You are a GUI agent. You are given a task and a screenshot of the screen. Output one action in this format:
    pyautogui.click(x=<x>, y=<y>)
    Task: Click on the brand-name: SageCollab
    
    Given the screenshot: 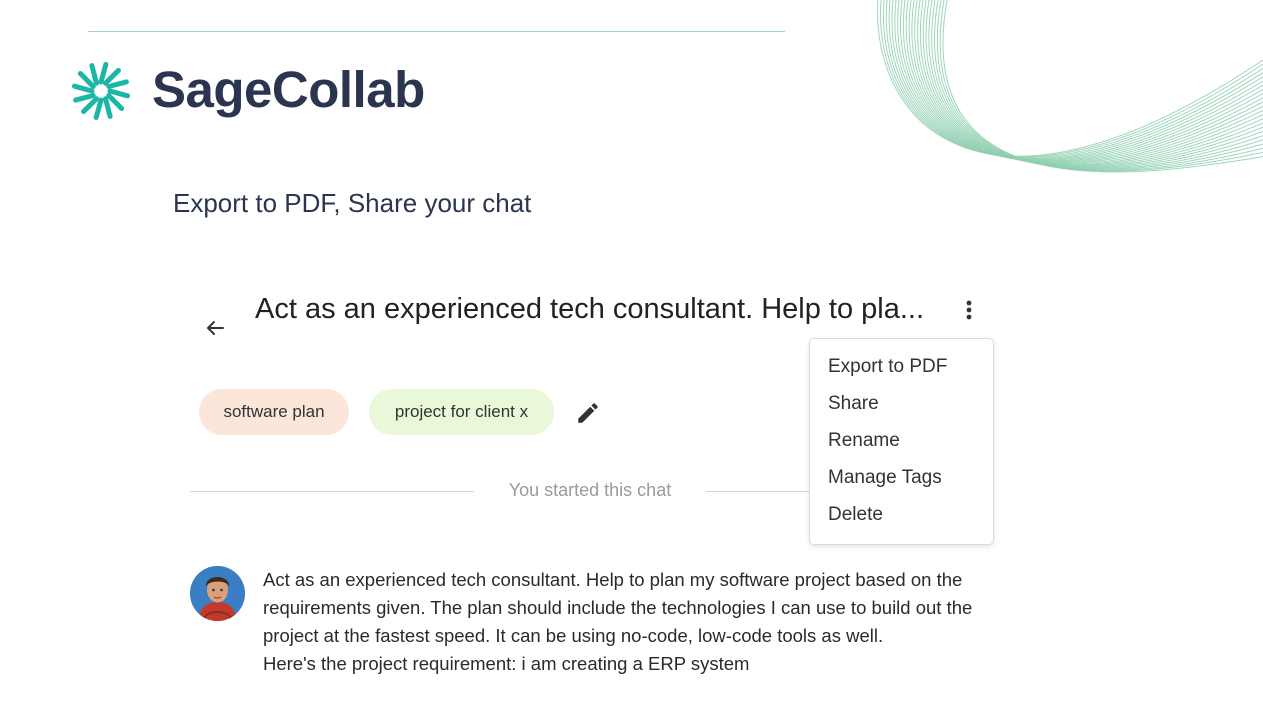 What is the action you would take?
    pyautogui.click(x=288, y=89)
    